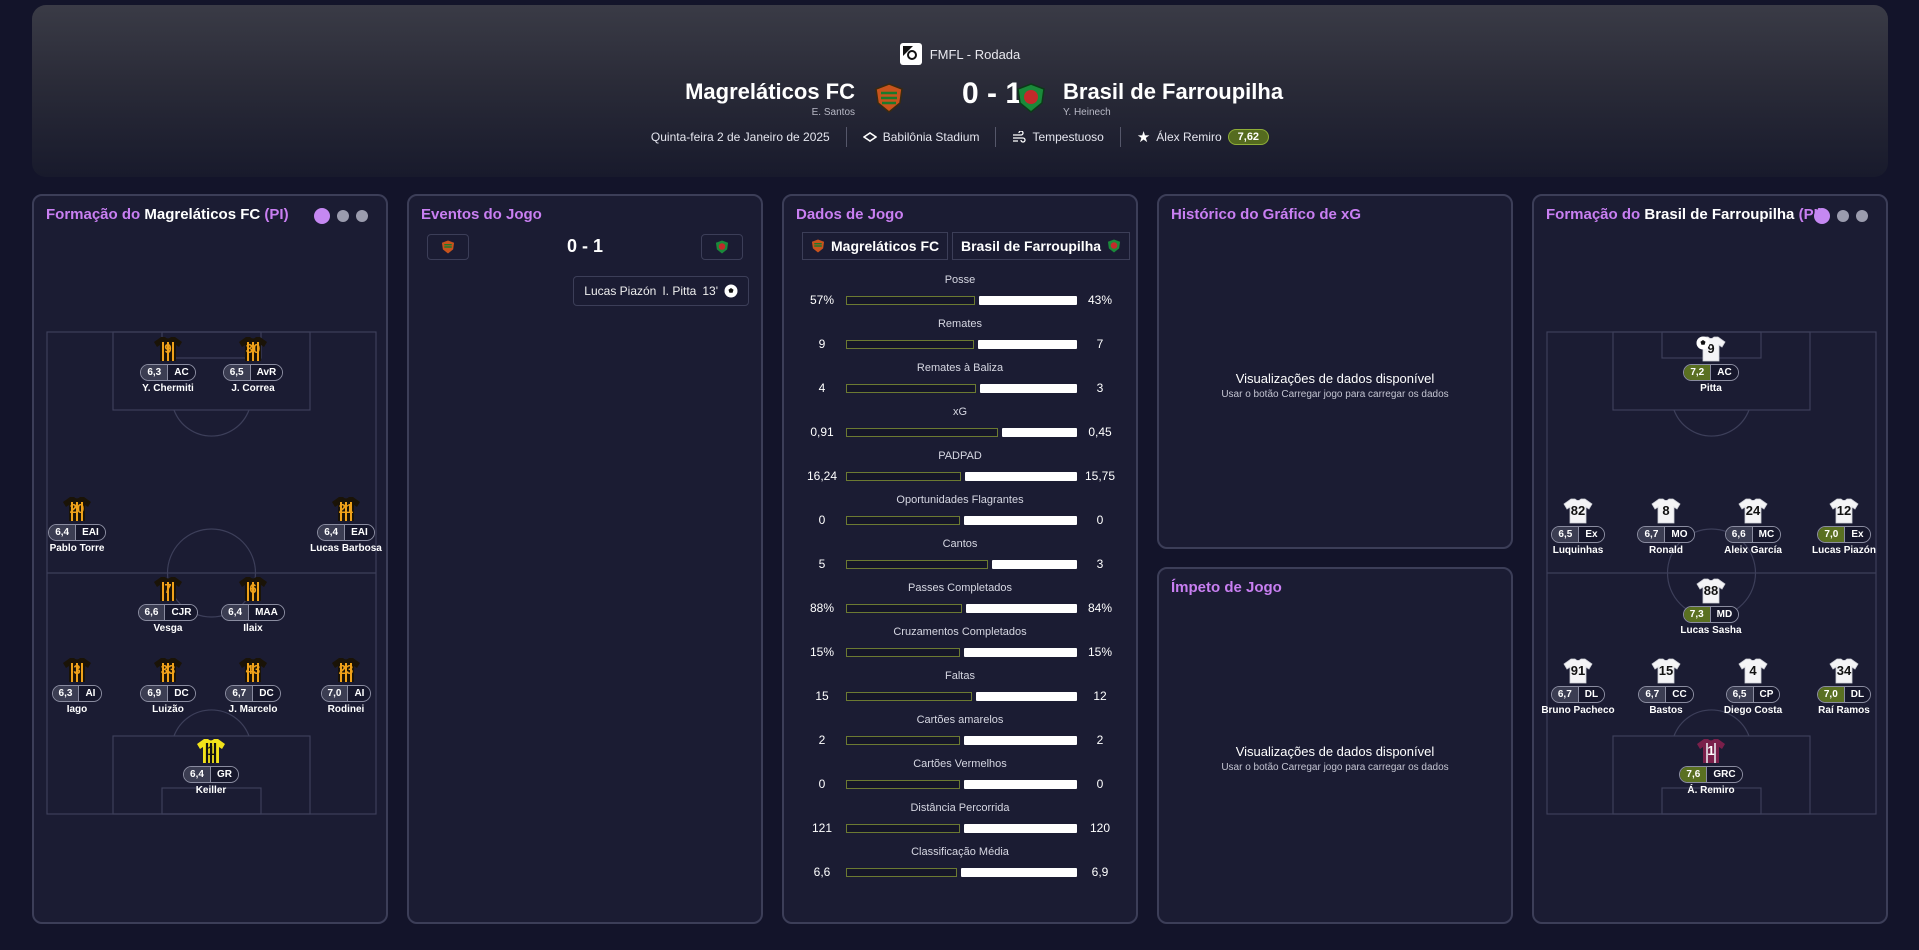 This screenshot has height=950, width=1919. I want to click on player-card: 91 6,7 DL Bruno Pacheco, so click(1578, 687).